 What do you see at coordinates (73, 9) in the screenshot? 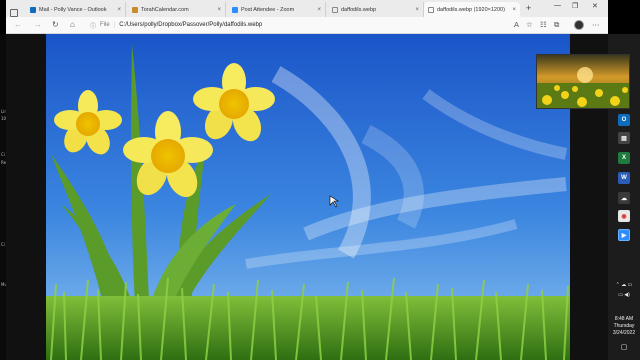
I see `tab-label: Mail - Polly Vance - Outlook` at bounding box center [73, 9].